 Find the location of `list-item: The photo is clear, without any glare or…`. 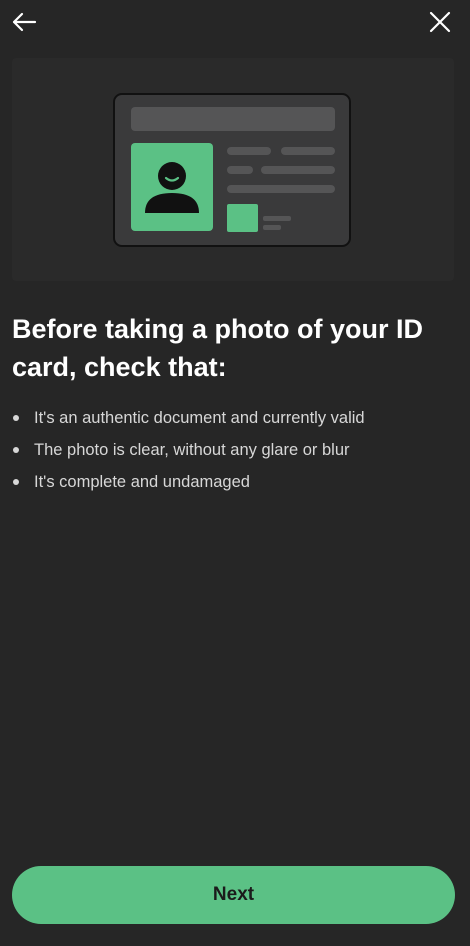

list-item: The photo is clear, without any glare or… is located at coordinates (232, 450).